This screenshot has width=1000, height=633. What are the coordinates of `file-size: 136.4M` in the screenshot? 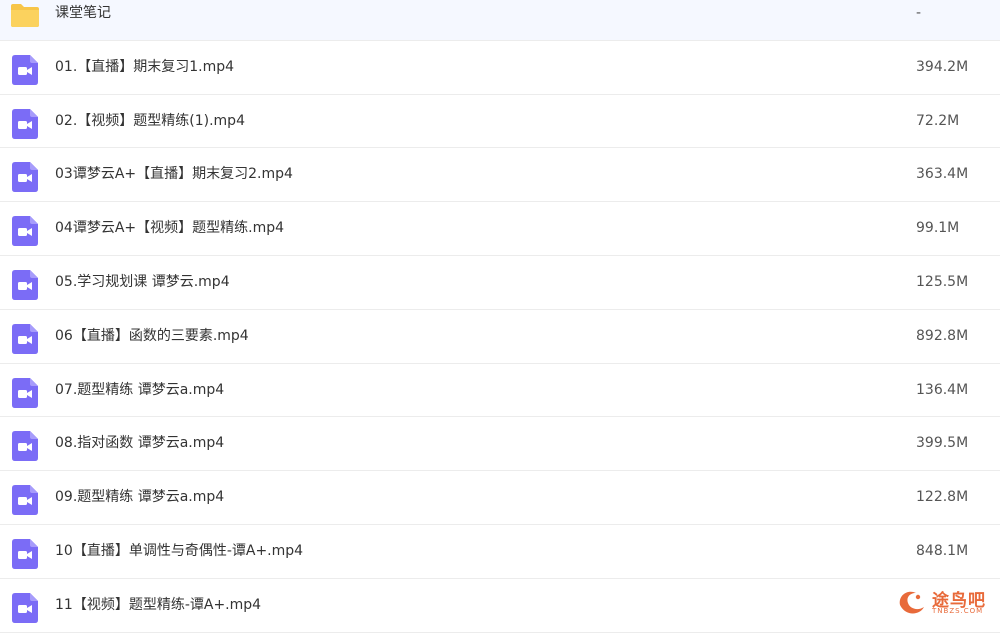 It's located at (942, 389).